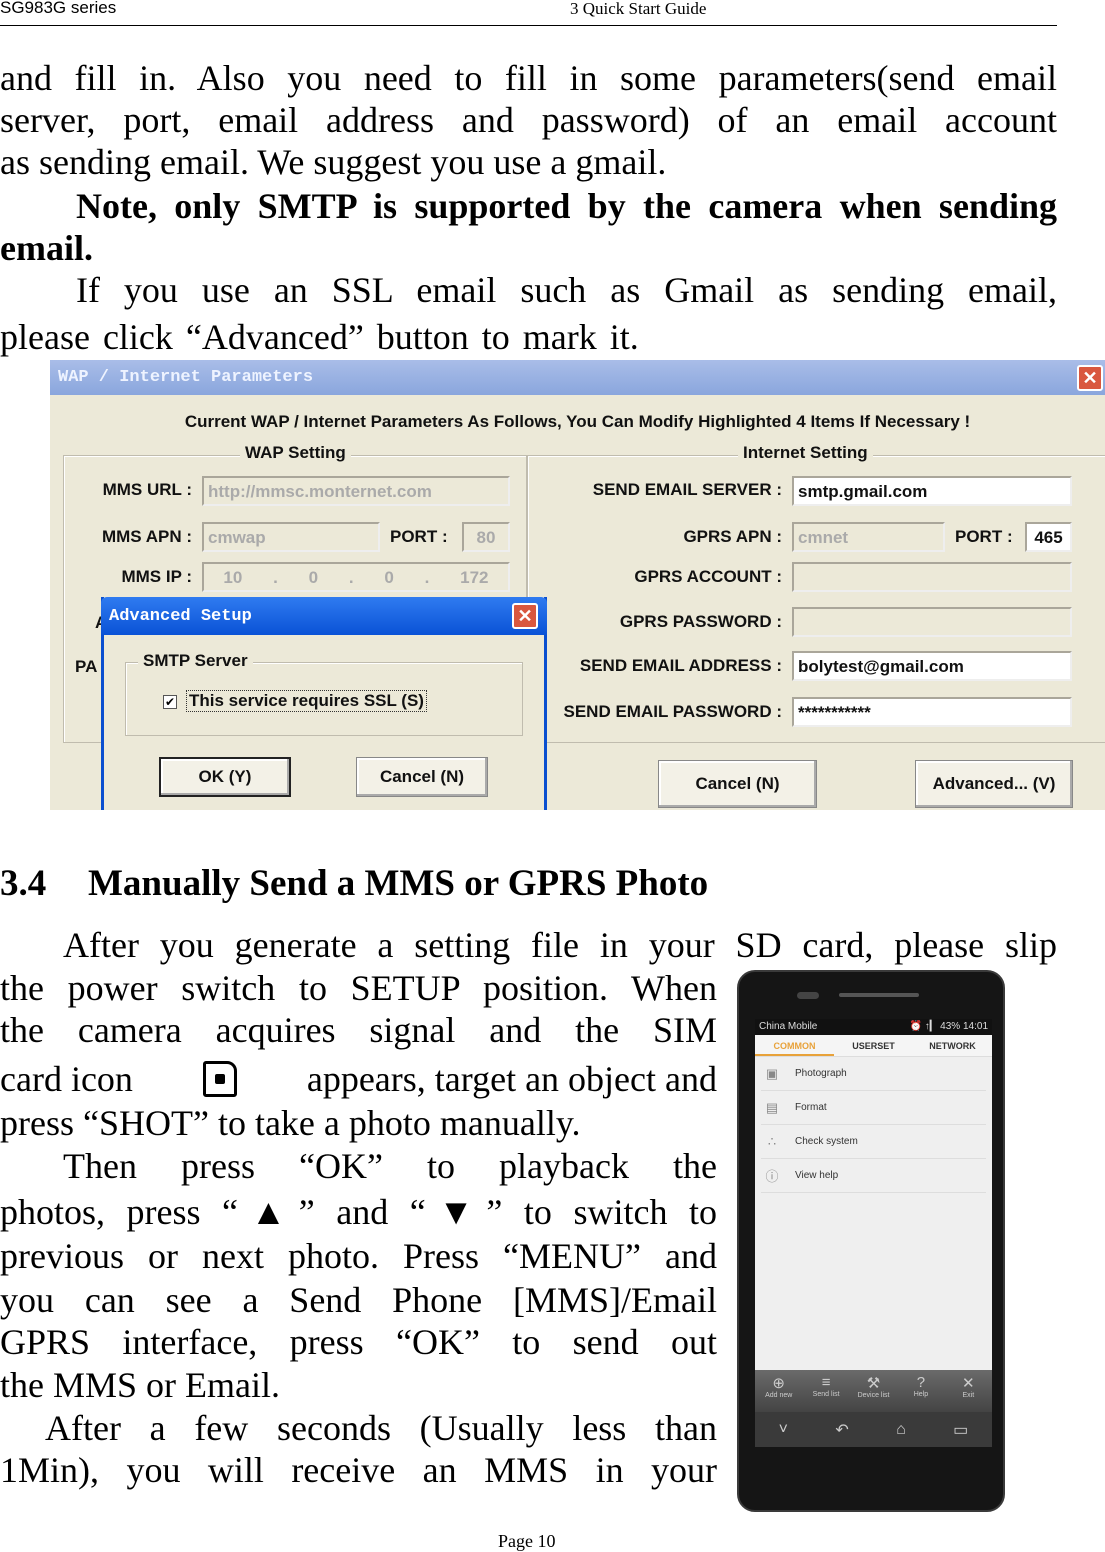 Image resolution: width=1105 pixels, height=1552 pixels. Describe the element at coordinates (732, 536) in the screenshot. I see `gprs-apn-label: GPRS APN :` at that location.